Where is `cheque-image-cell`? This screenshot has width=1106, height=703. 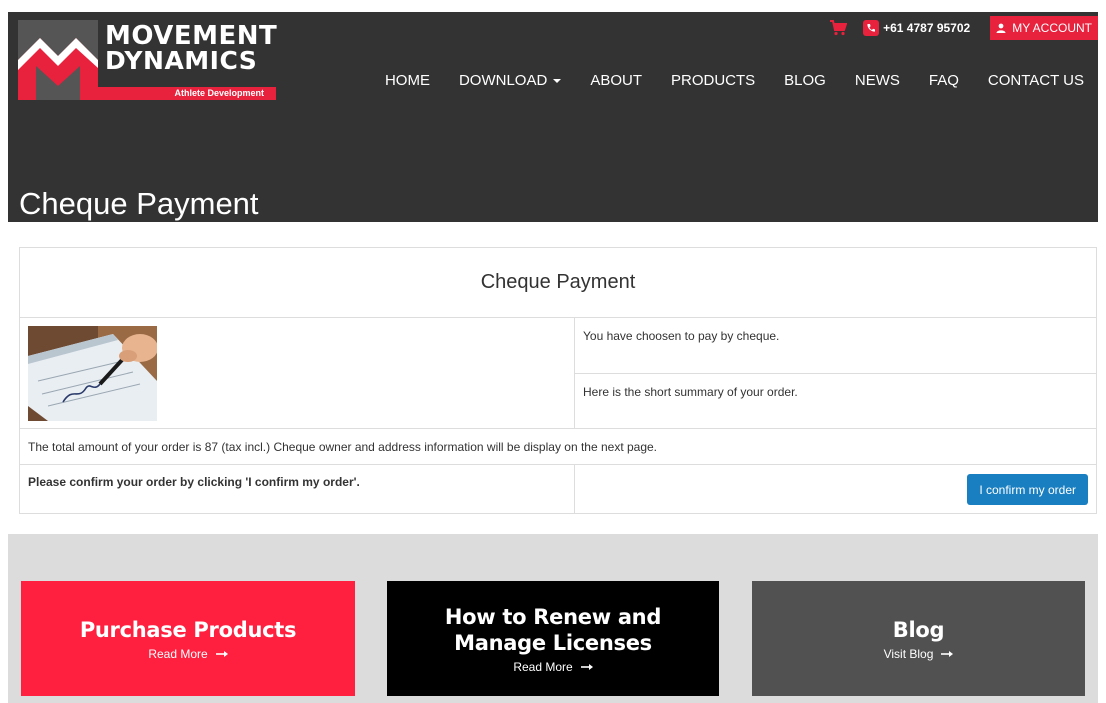 cheque-image-cell is located at coordinates (297, 373).